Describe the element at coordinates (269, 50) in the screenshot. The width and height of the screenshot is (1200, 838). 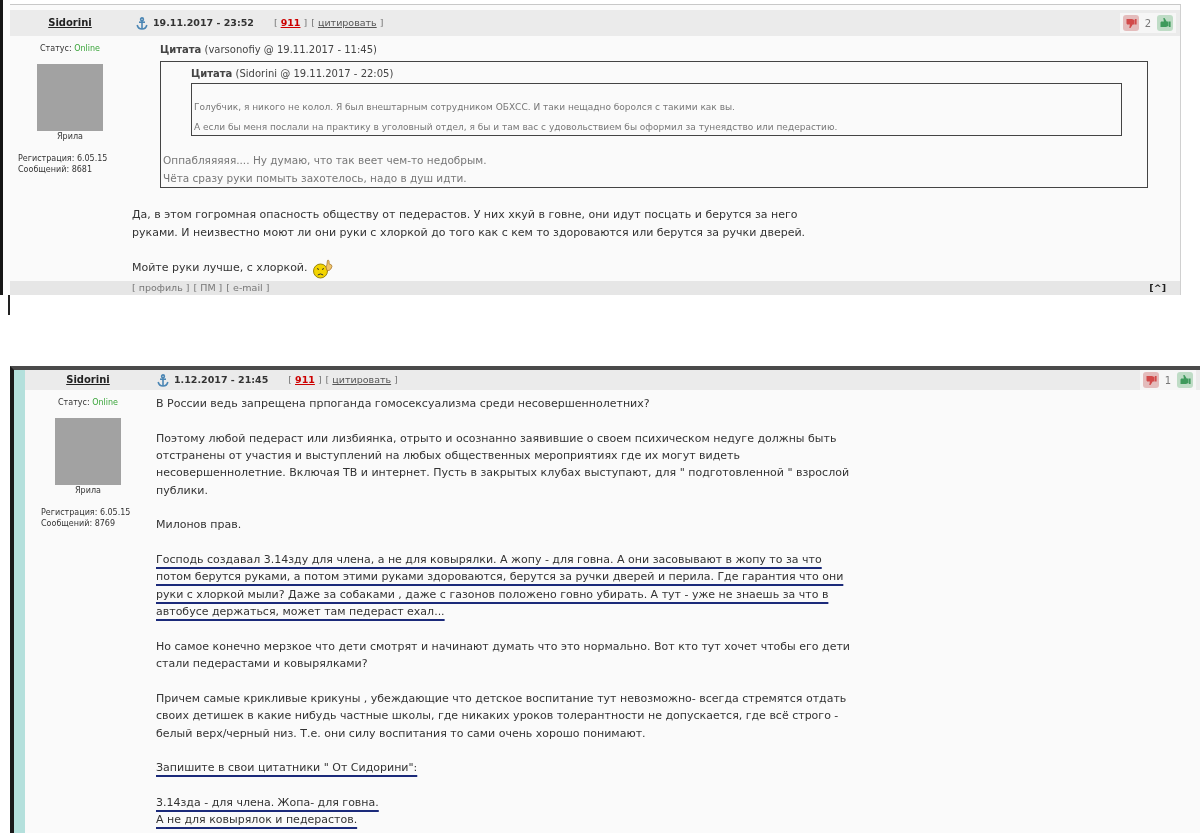
I see `quote-header: Цитата (varsonofiy @ 19.11.2017 - 11:45)` at that location.